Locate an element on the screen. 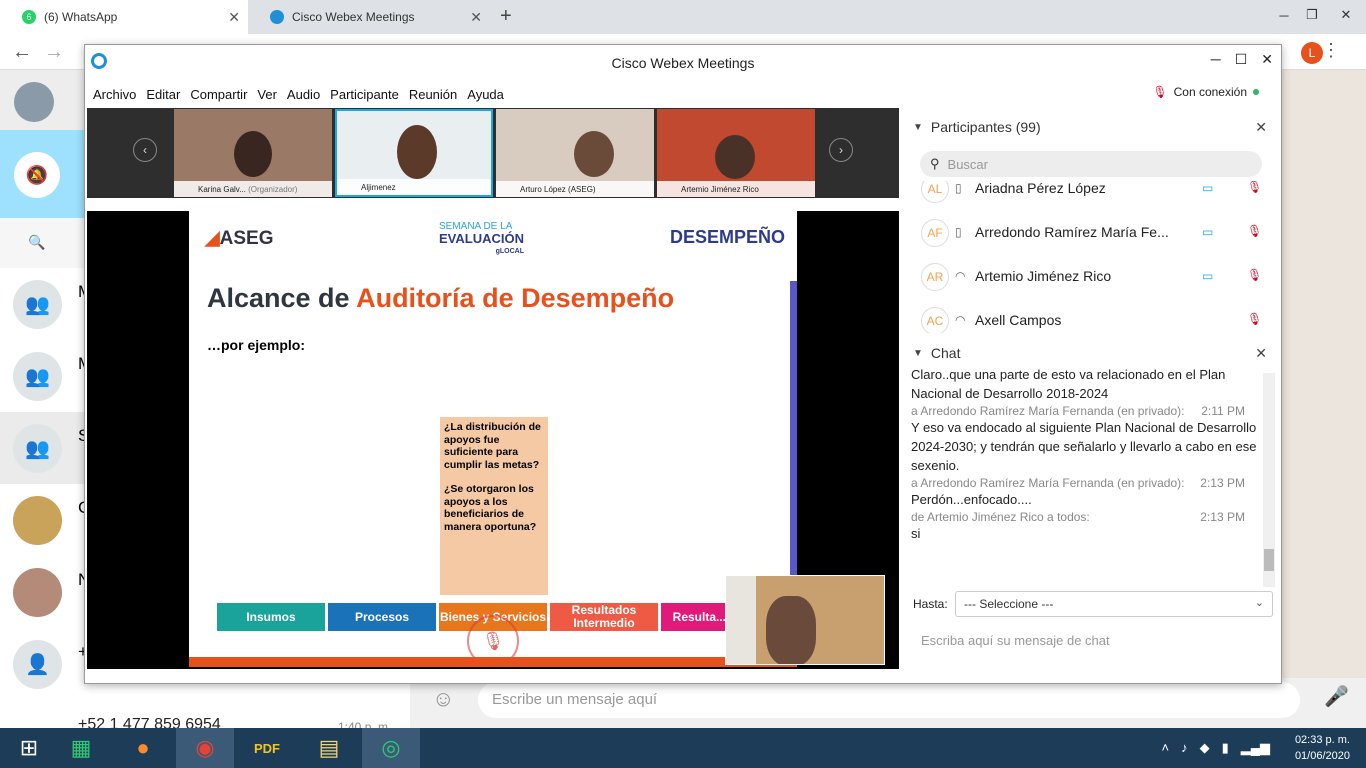 This screenshot has width=1366, height=768. menu-reunion: Reunión is located at coordinates (433, 94).